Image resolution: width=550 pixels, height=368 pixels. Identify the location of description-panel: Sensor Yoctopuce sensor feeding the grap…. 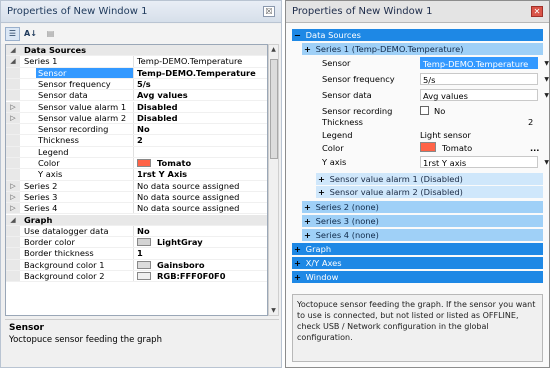
(142, 342).